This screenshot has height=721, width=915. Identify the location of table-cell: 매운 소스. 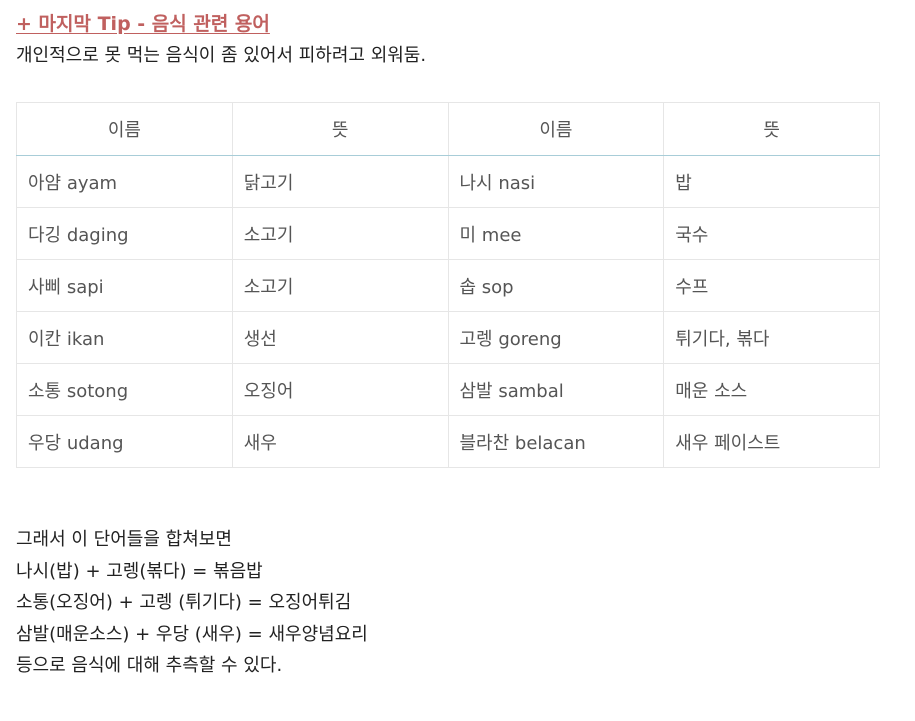
(771, 389).